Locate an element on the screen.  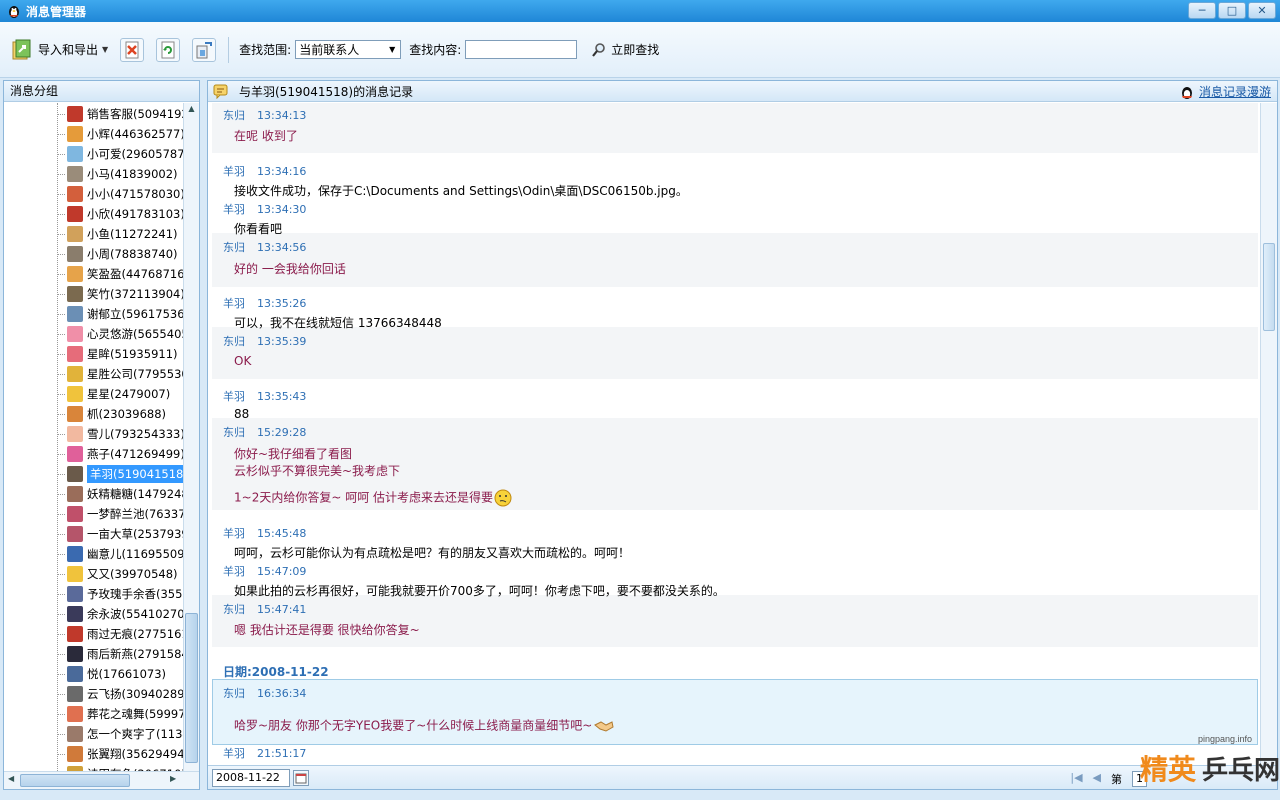
message-header: 东归 16:36:34 is located at coordinates (264, 693).